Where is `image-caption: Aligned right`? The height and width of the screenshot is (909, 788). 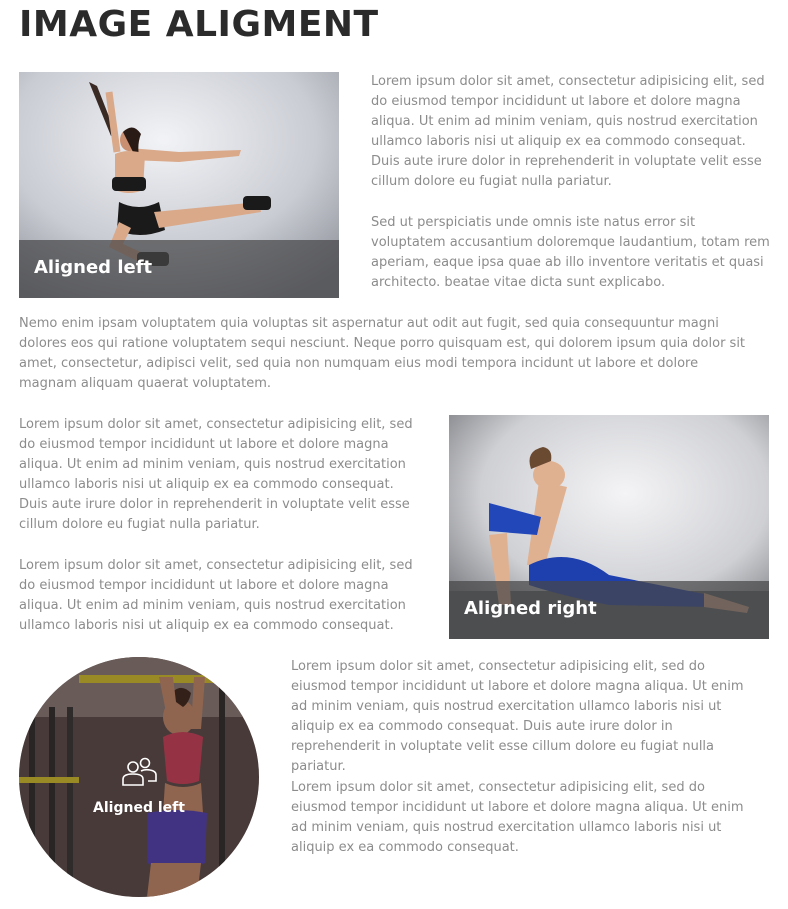
image-caption: Aligned right is located at coordinates (609, 610).